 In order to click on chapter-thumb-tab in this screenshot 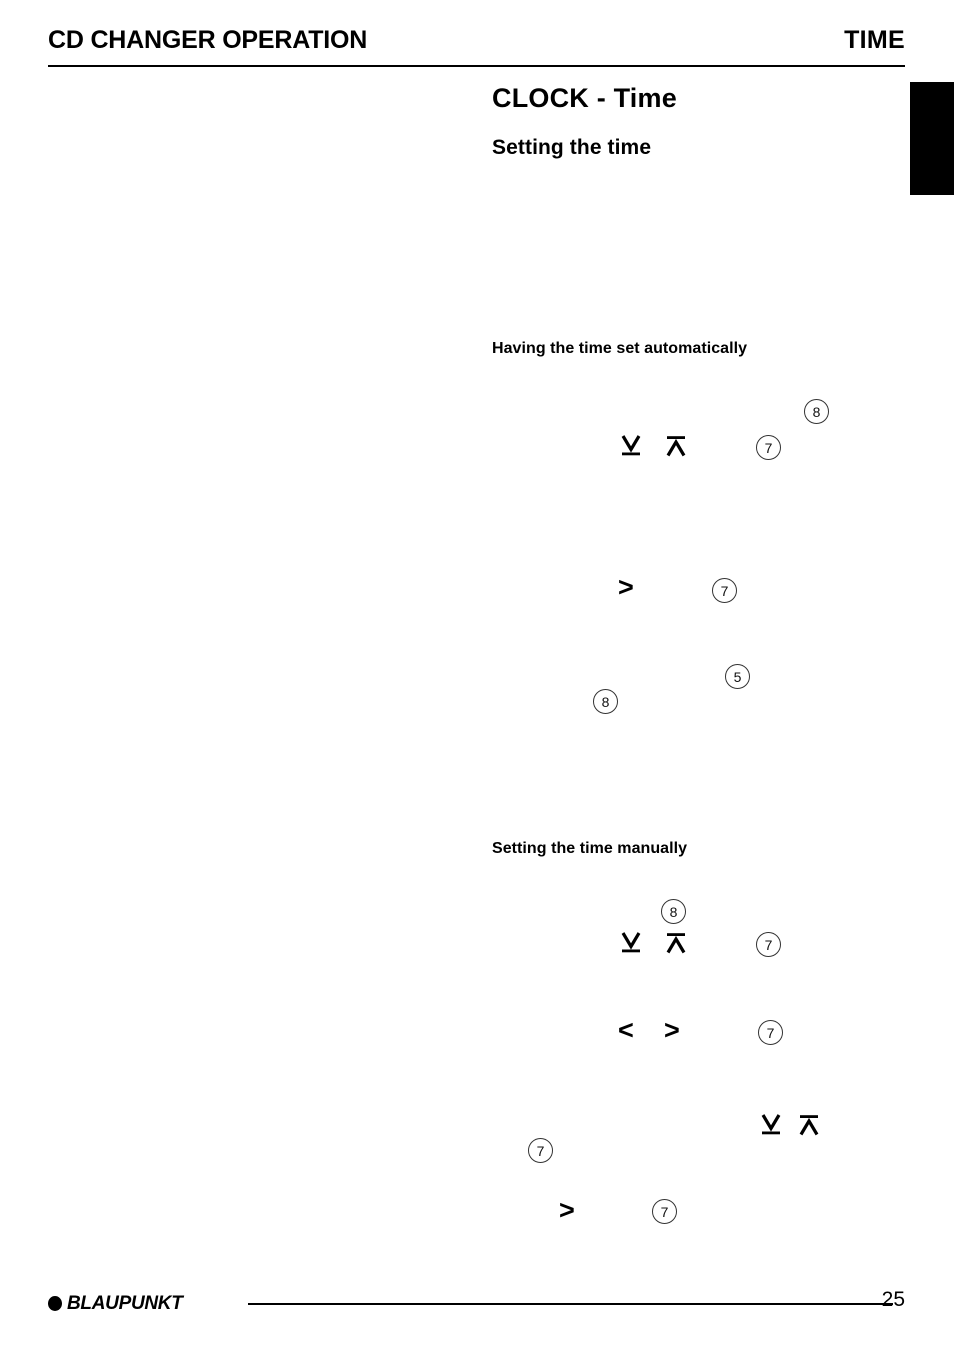, I will do `click(932, 138)`.